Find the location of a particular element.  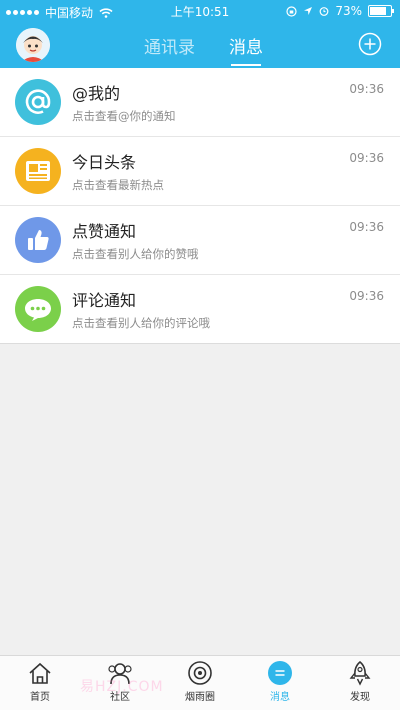

message-icon is located at coordinates (280, 673).